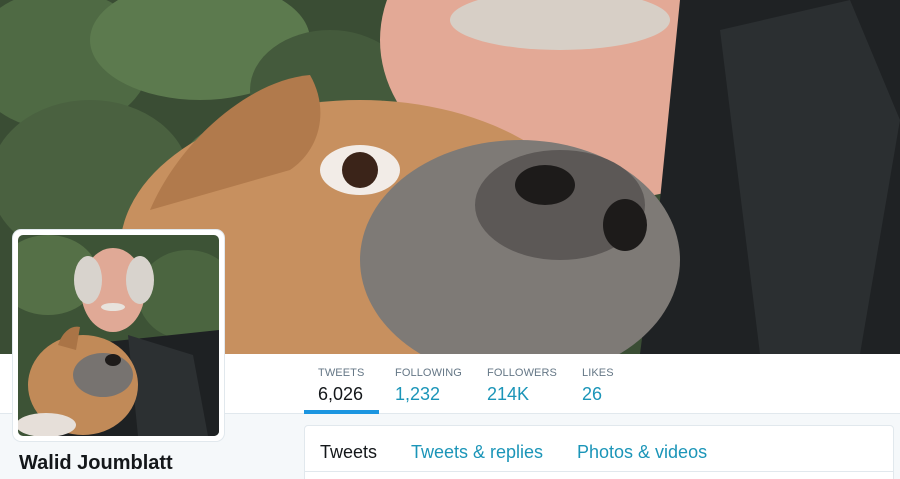 Image resolution: width=900 pixels, height=479 pixels. Describe the element at coordinates (642, 452) in the screenshot. I see `tab-photos-videos: Photos & videos` at that location.